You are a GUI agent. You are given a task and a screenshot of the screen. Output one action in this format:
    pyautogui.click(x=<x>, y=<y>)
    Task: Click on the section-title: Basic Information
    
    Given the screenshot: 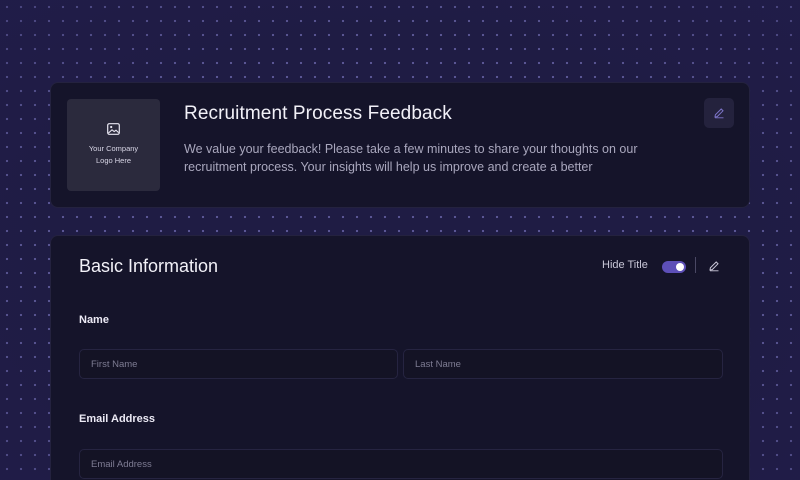 What is the action you would take?
    pyautogui.click(x=148, y=266)
    